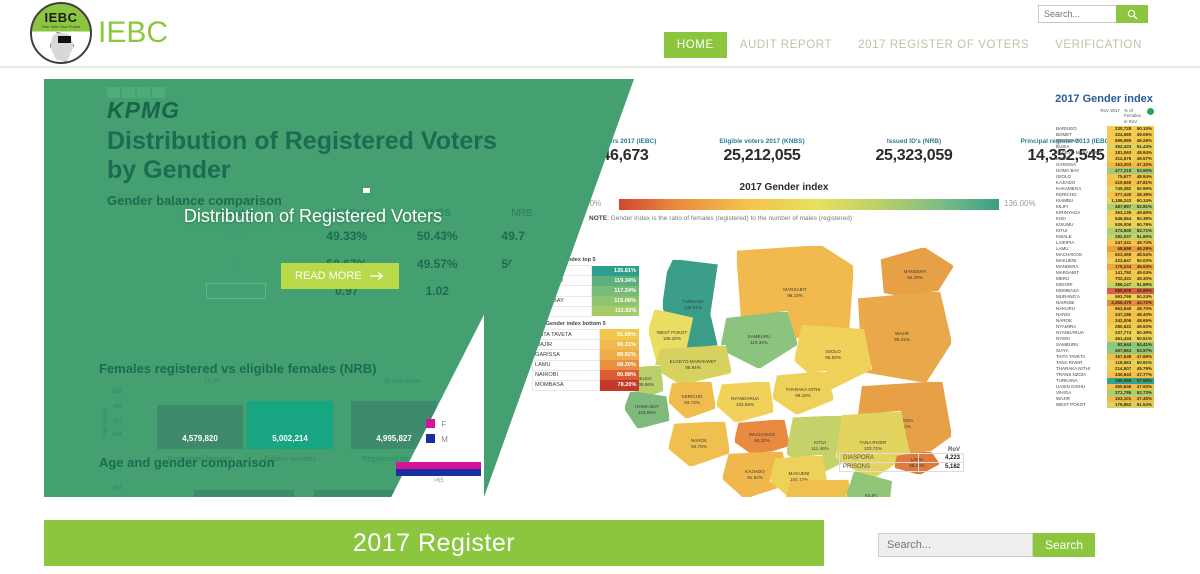  Describe the element at coordinates (1143, 398) in the screenshot. I see `county-pct: 47.45%` at that location.